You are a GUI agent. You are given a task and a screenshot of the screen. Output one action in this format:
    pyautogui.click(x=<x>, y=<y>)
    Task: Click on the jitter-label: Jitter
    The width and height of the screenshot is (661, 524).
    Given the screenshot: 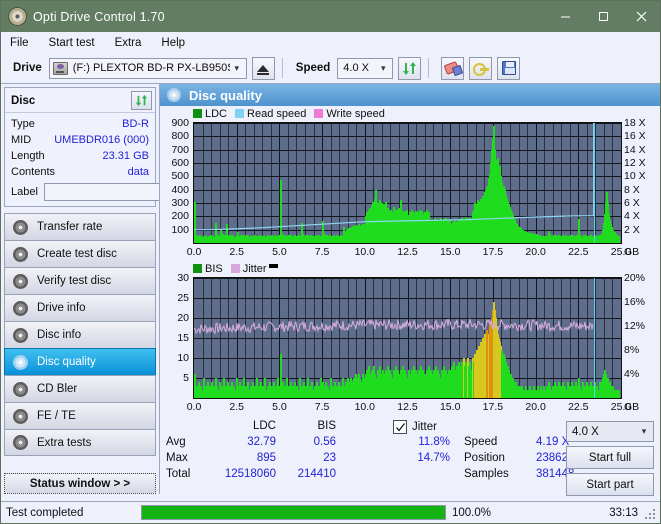 What is the action you would take?
    pyautogui.click(x=424, y=427)
    